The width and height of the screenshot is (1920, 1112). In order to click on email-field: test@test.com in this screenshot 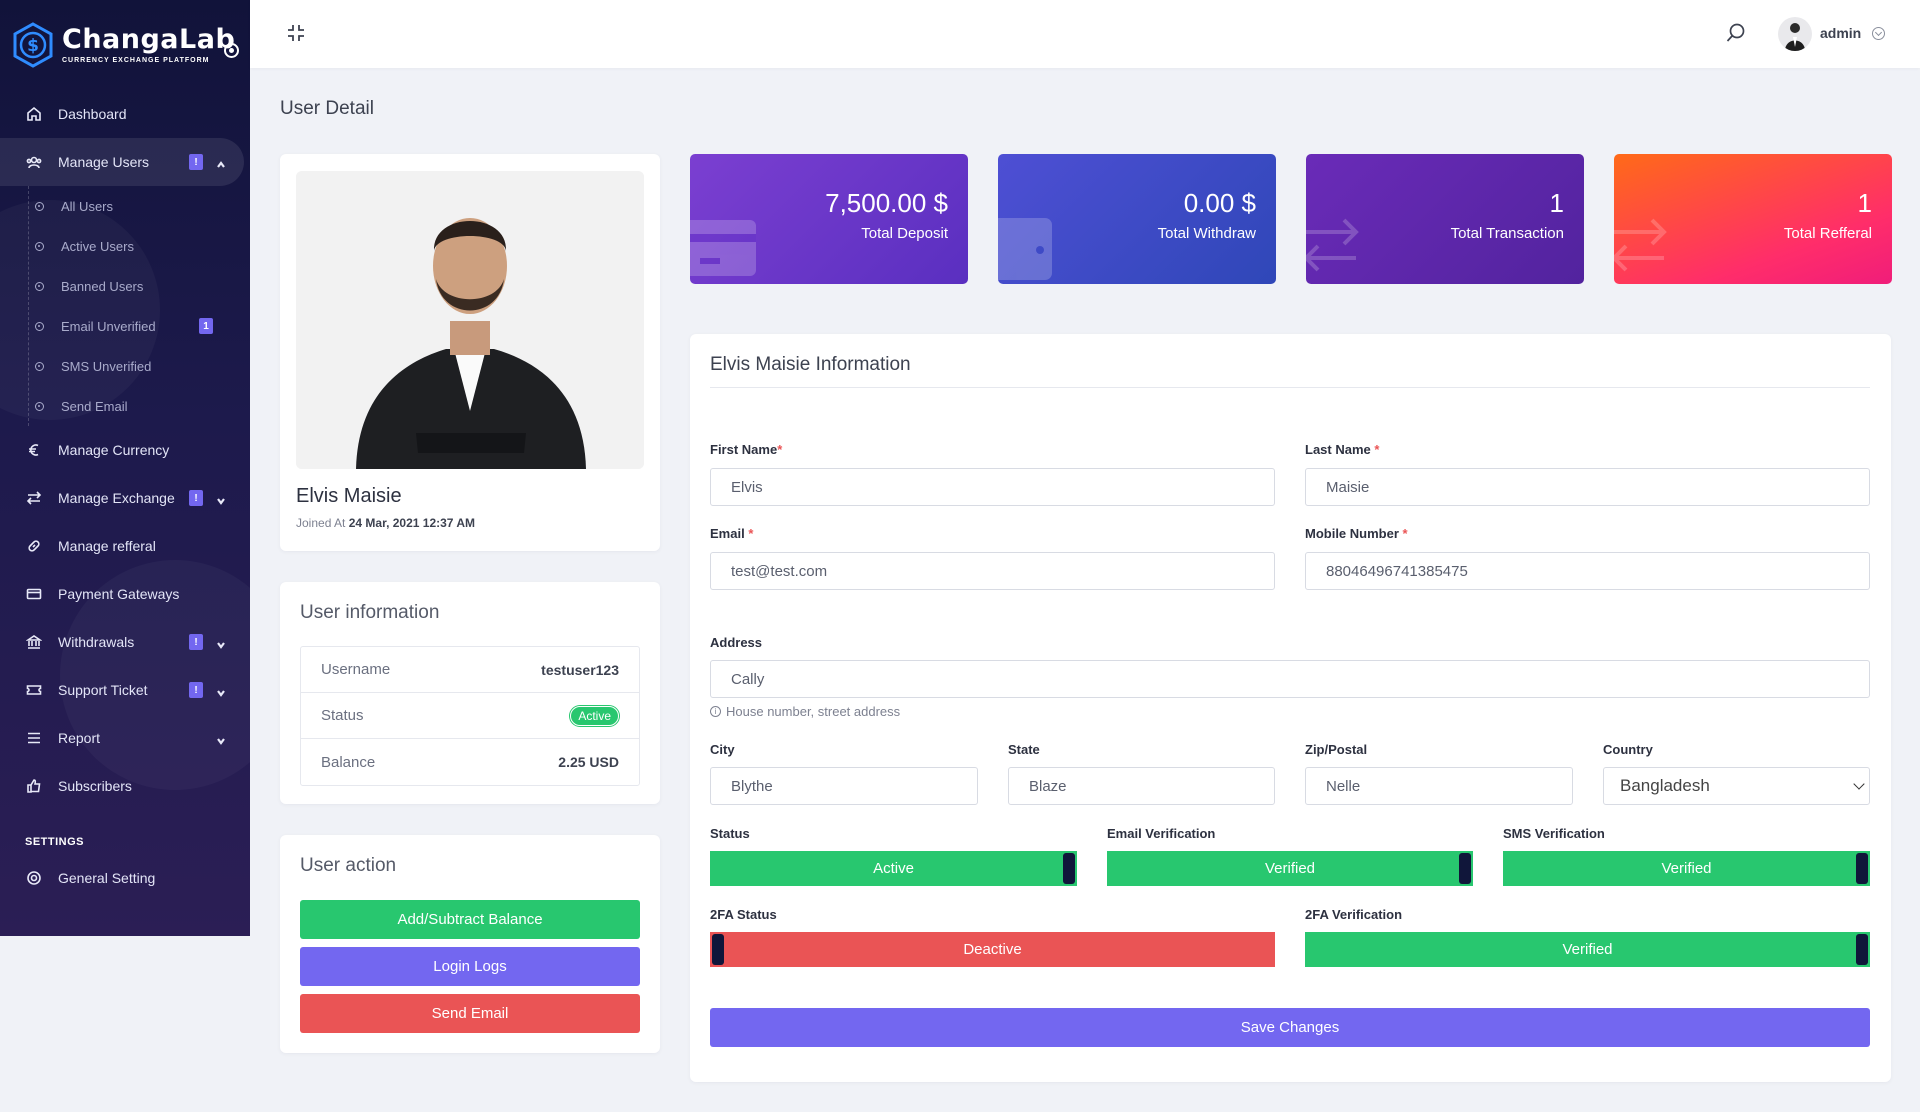, I will do `click(992, 571)`.